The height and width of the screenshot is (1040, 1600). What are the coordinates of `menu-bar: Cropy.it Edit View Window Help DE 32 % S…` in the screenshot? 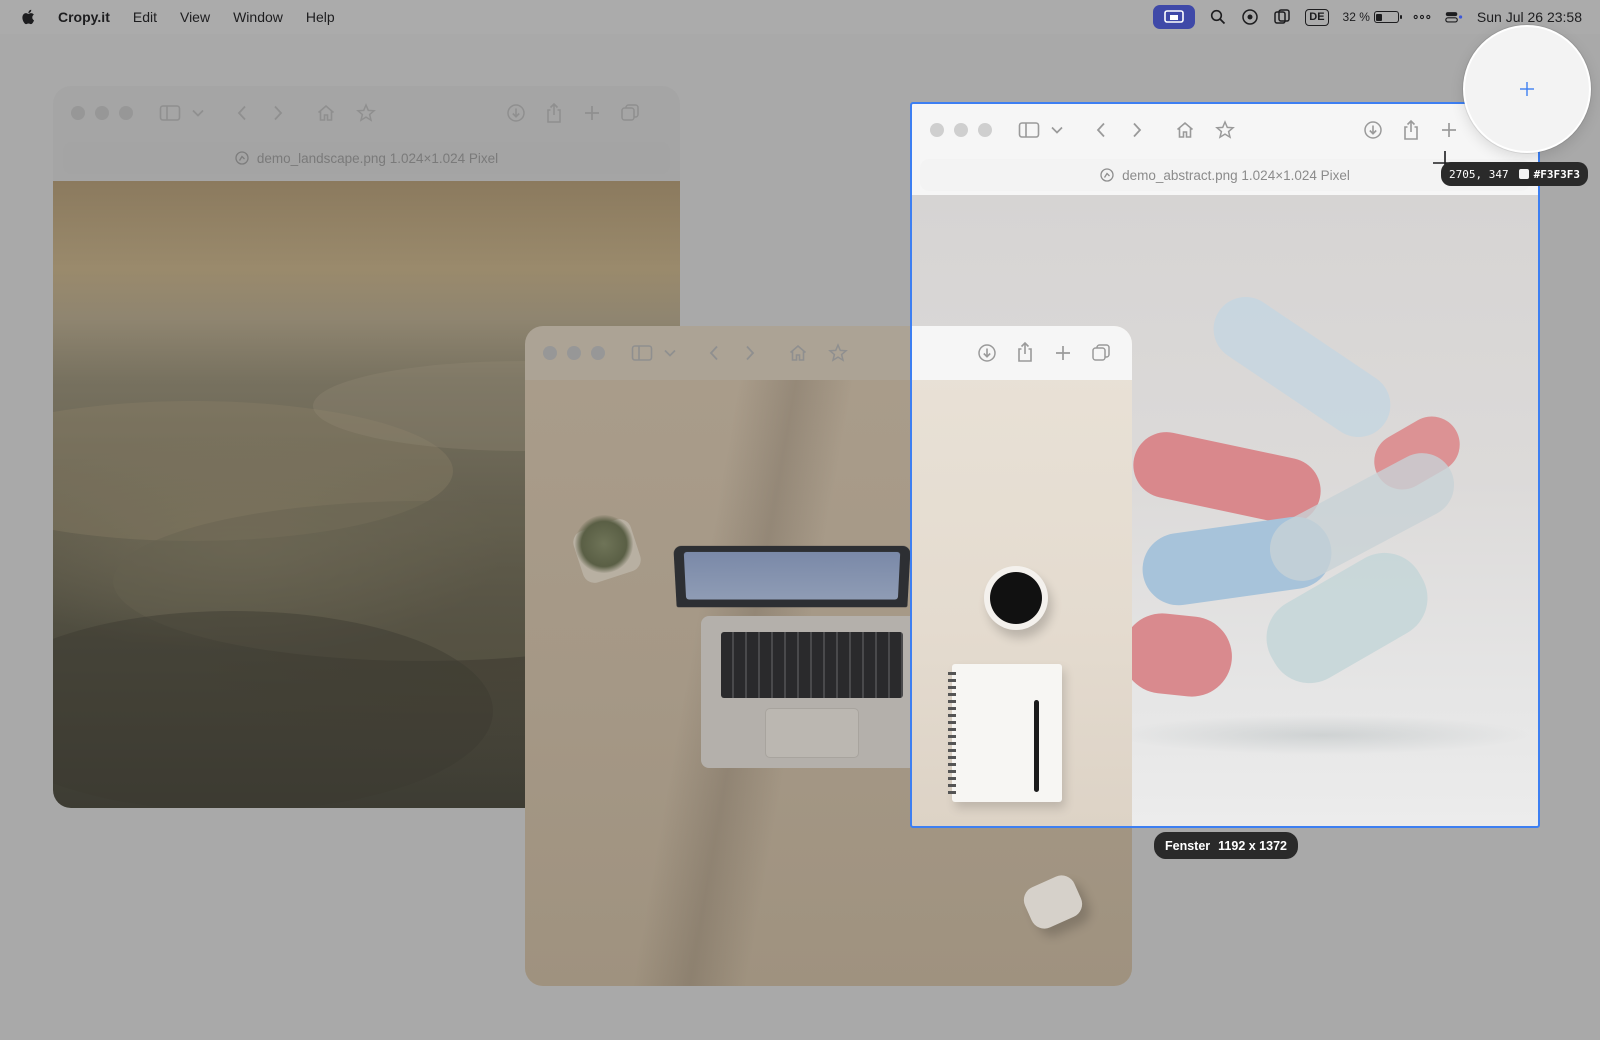 It's located at (800, 17).